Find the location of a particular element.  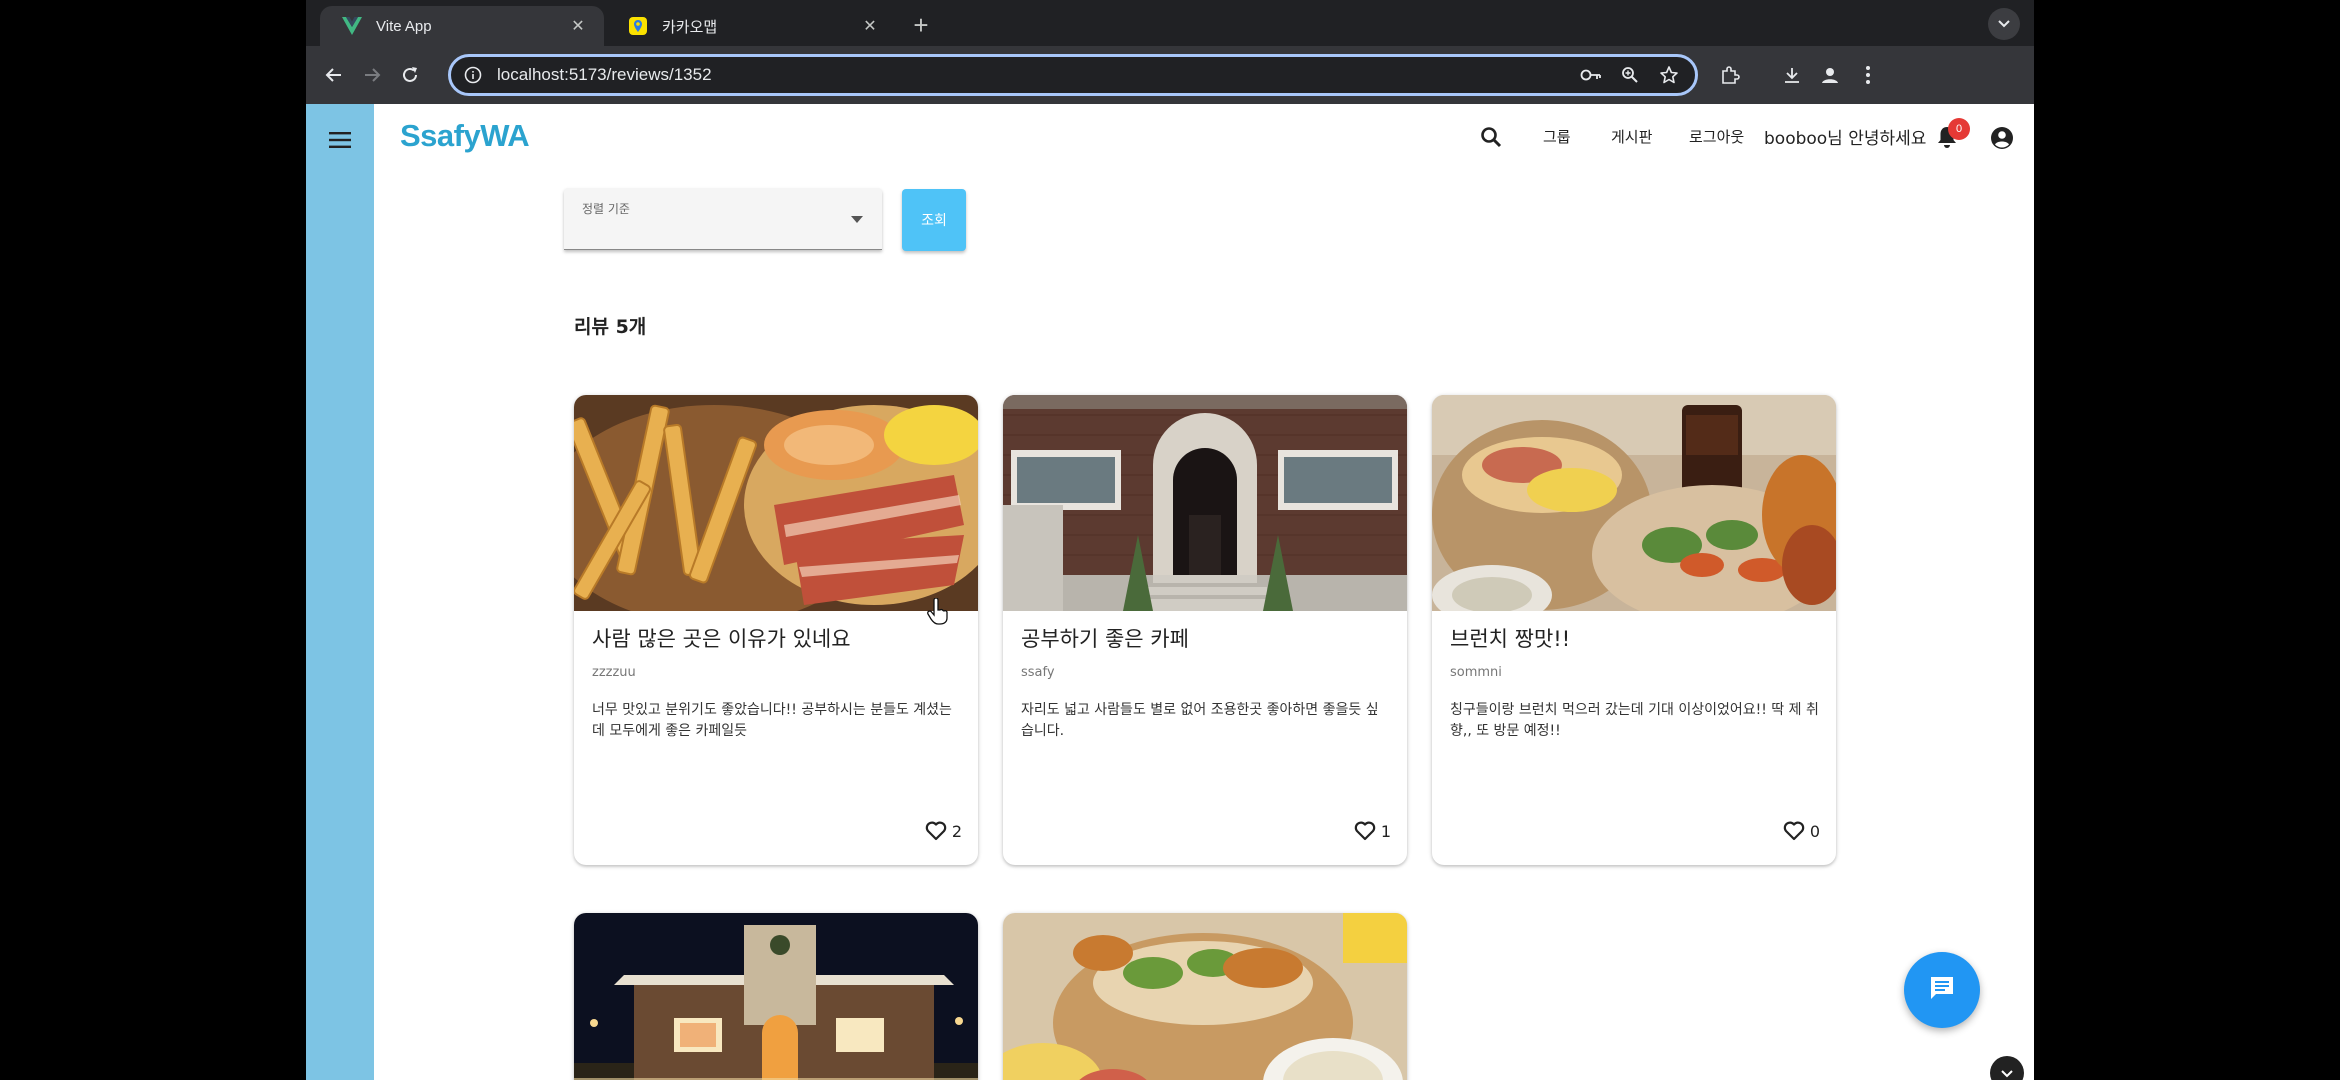

review-author: ssafy is located at coordinates (1038, 672).